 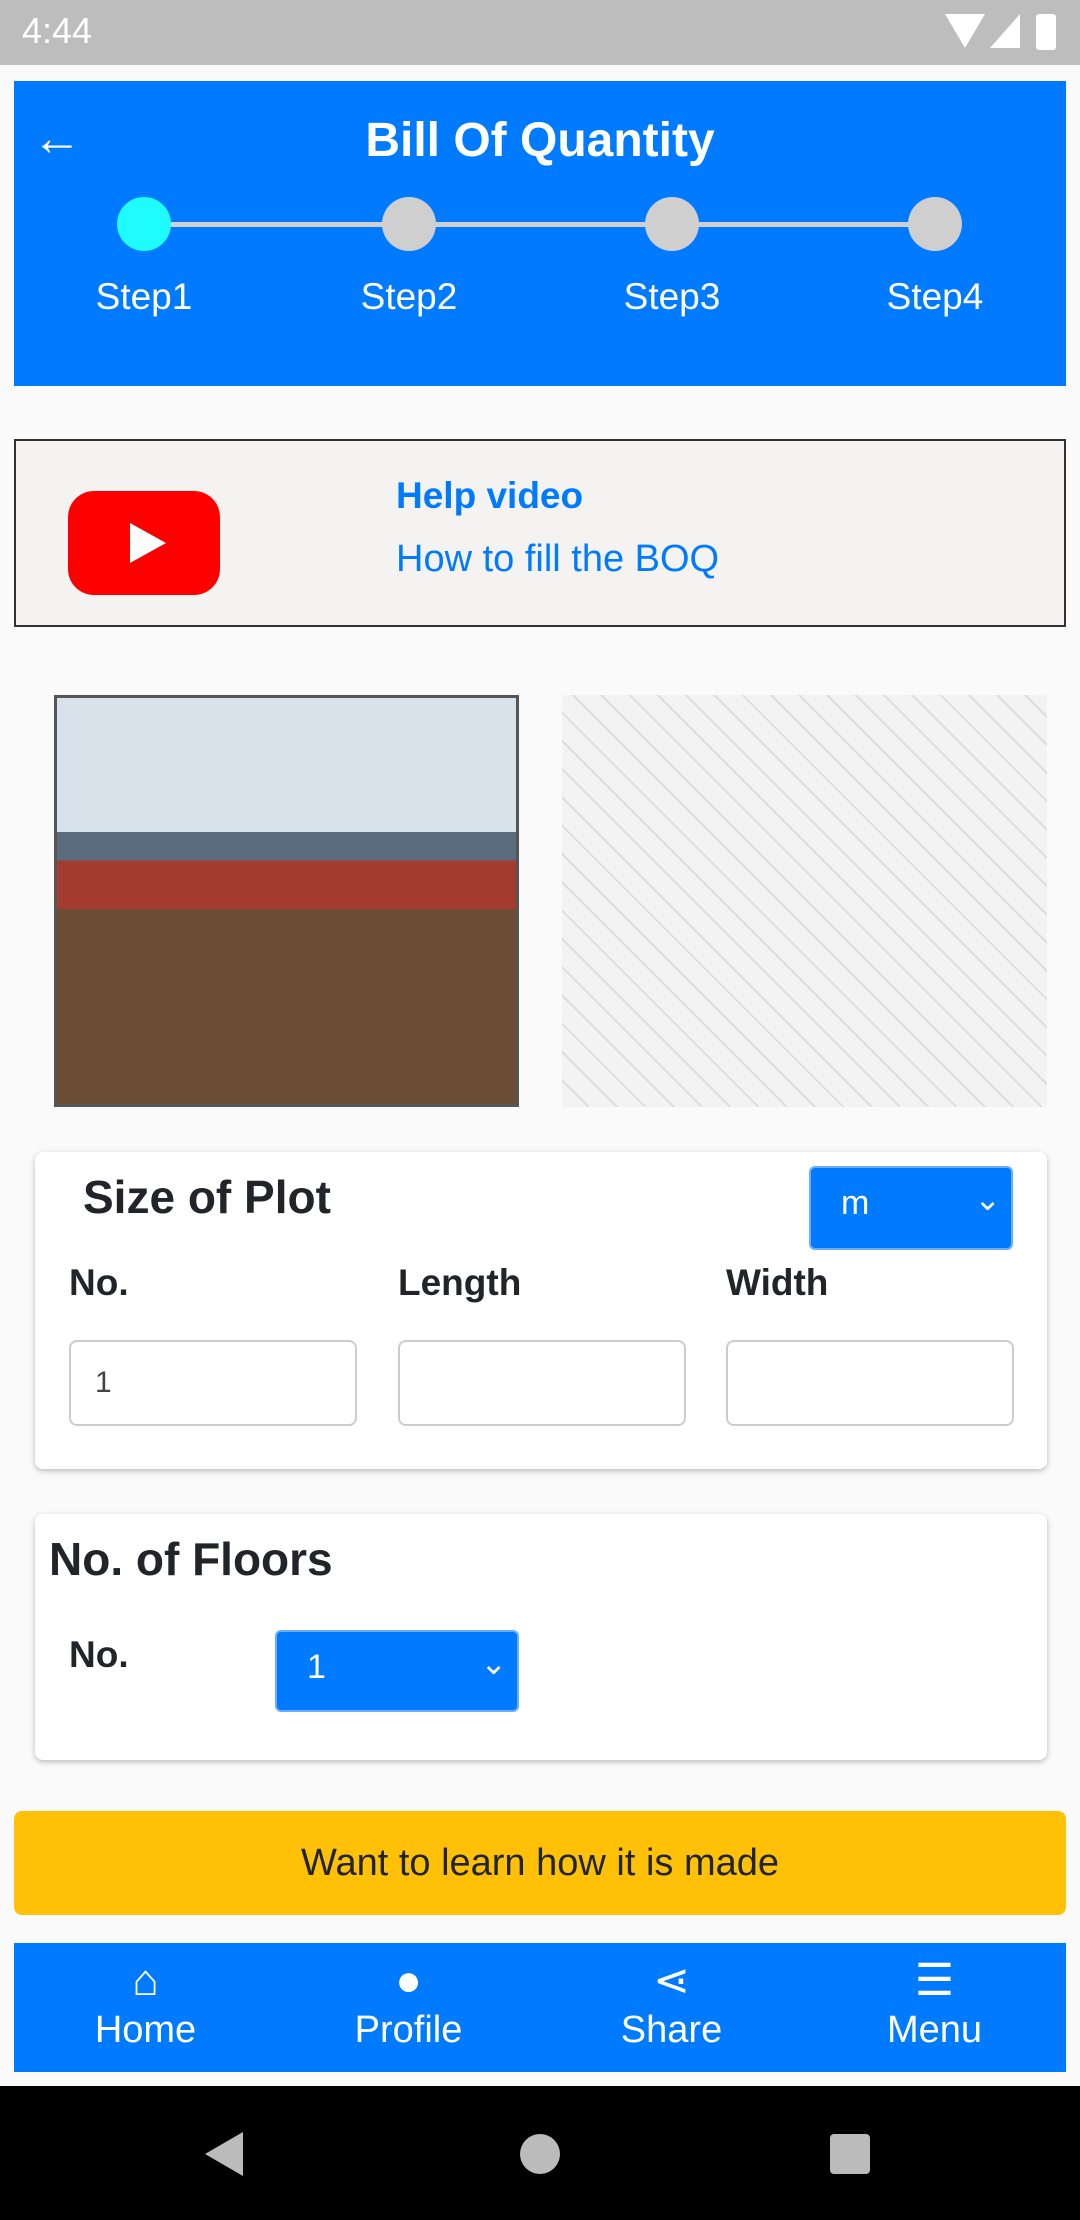 I want to click on menu-icon: ☰, so click(x=934, y=1980).